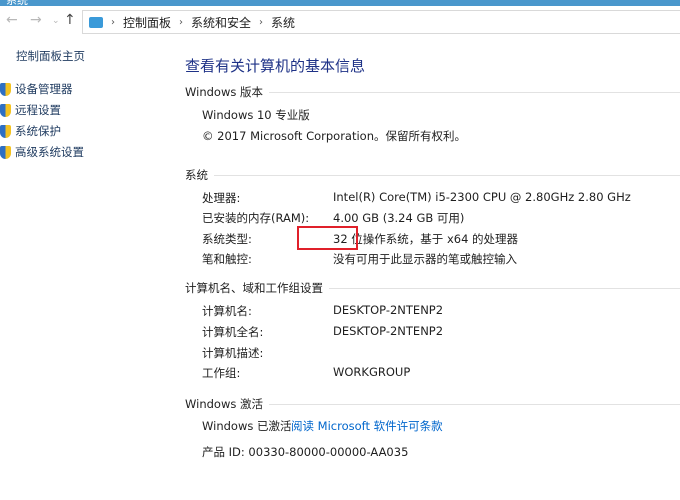 The image size is (680, 500). What do you see at coordinates (38, 131) in the screenshot?
I see `sidebar-item-label: 系统保护` at bounding box center [38, 131].